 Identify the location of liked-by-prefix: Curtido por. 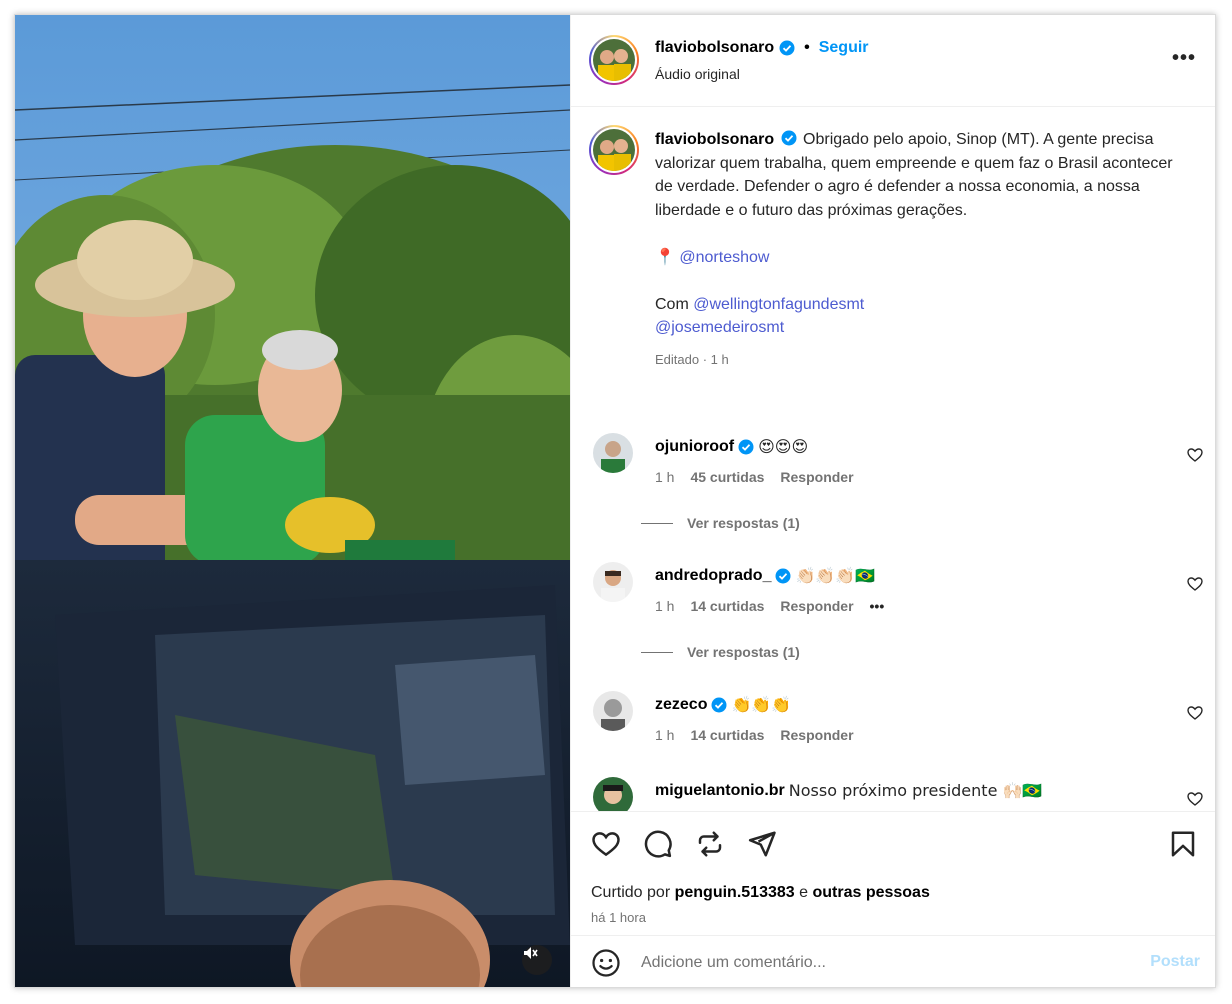
(631, 892).